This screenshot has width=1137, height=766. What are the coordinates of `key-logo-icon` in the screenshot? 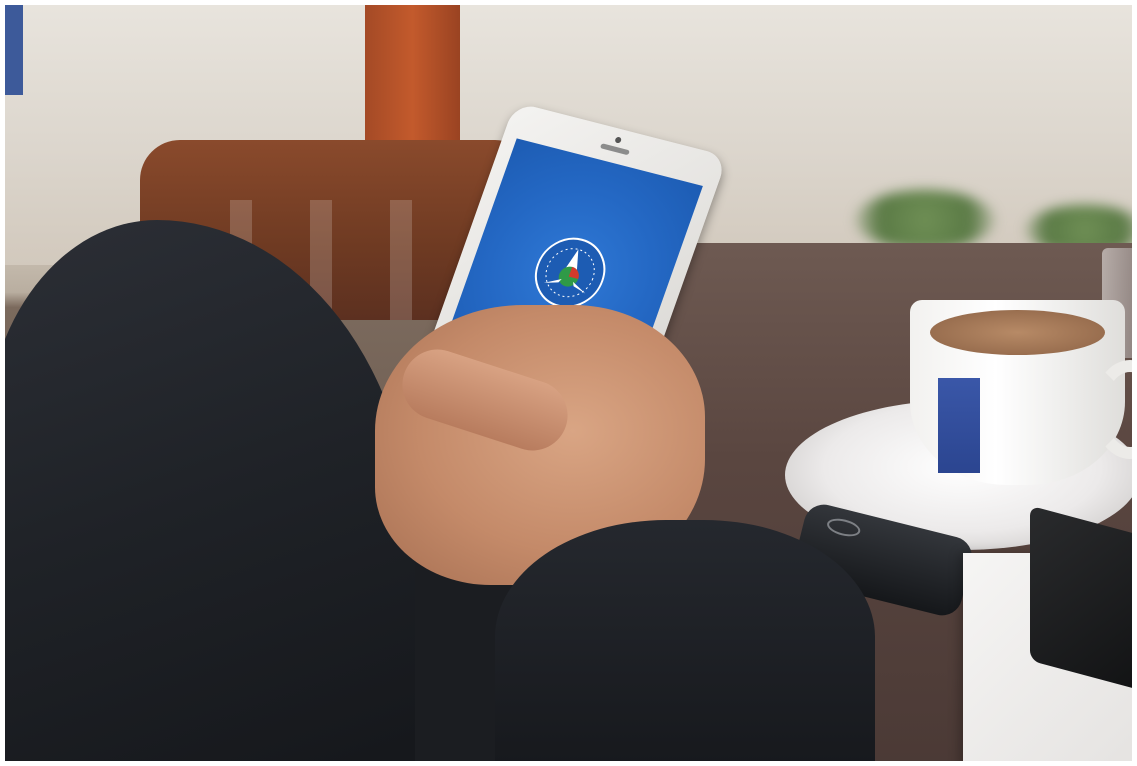 It's located at (844, 527).